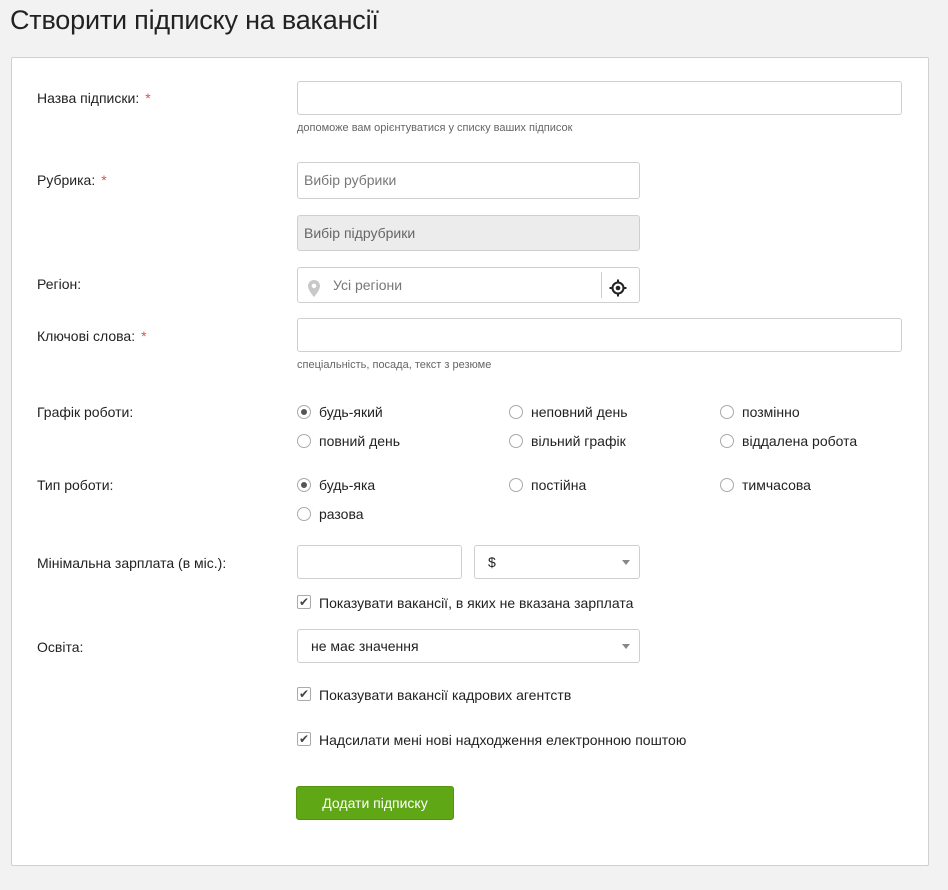  Describe the element at coordinates (85, 412) in the screenshot. I see `schedule-label: Графік роботи:` at that location.